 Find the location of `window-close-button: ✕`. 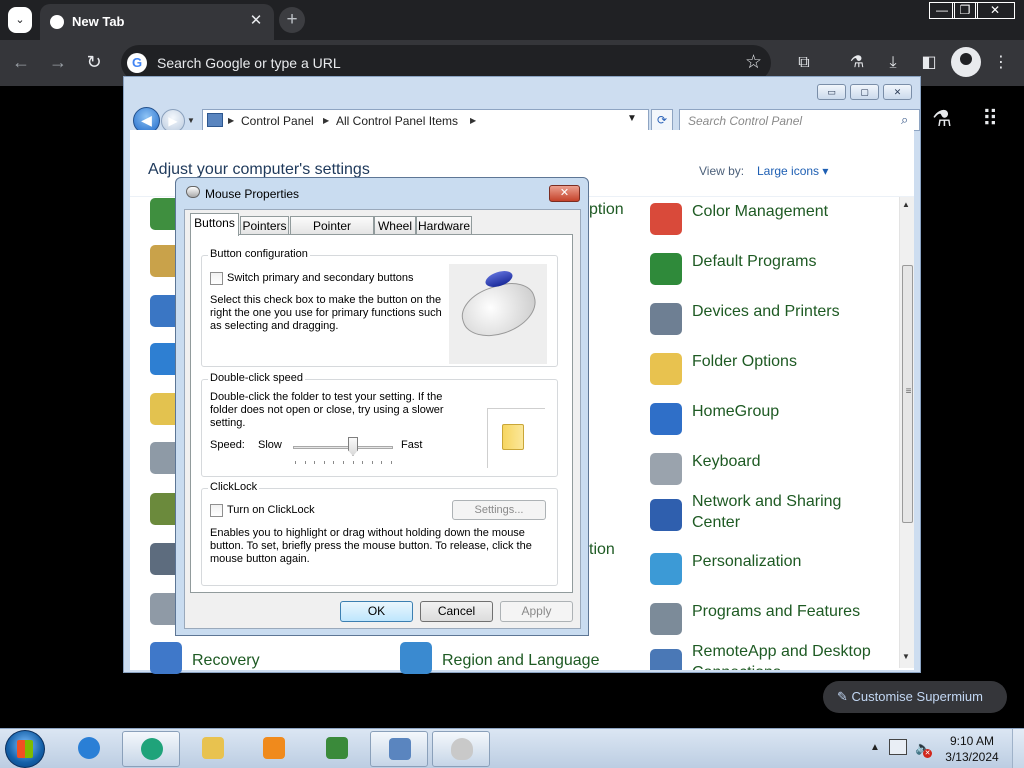

window-close-button: ✕ is located at coordinates (995, 10).